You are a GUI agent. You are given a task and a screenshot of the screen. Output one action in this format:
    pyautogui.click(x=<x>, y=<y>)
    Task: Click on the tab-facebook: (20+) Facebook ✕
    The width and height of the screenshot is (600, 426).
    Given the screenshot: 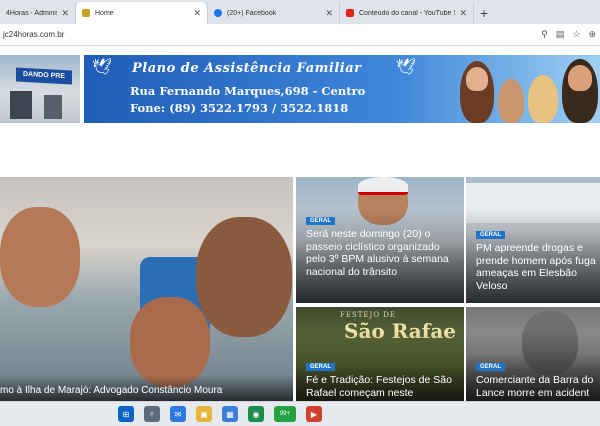 What is the action you would take?
    pyautogui.click(x=274, y=13)
    